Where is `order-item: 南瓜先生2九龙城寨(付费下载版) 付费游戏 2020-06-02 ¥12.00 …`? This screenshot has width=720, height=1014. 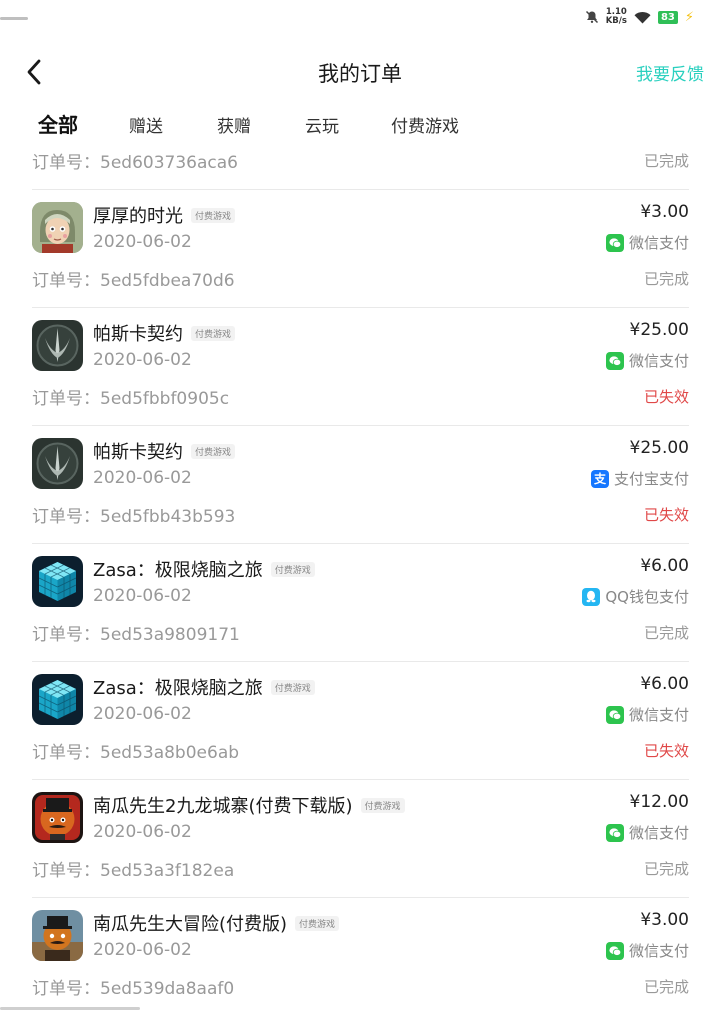 order-item: 南瓜先生2九龙城寨(付费下载版) 付费游戏 2020-06-02 ¥12.00 … is located at coordinates (360, 839).